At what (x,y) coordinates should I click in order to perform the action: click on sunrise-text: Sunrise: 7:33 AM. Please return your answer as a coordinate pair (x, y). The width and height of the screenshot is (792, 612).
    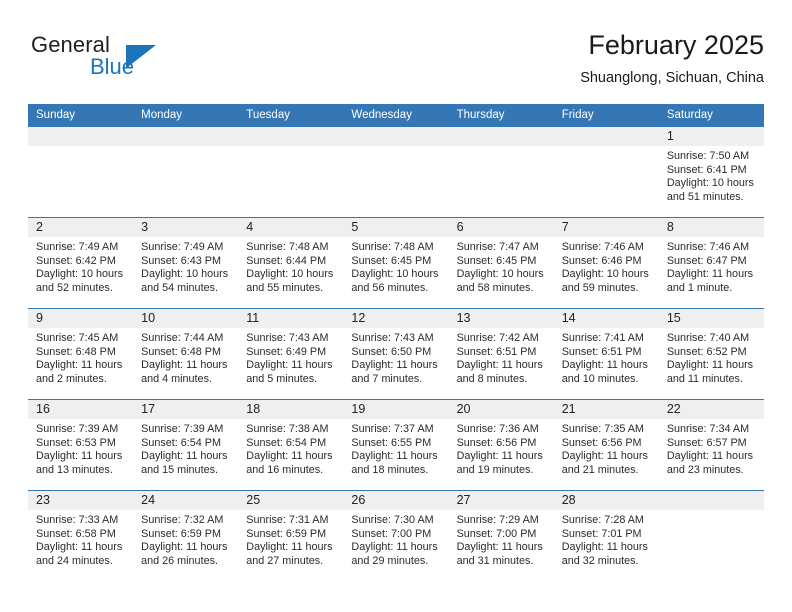
    Looking at the image, I should click on (77, 520).